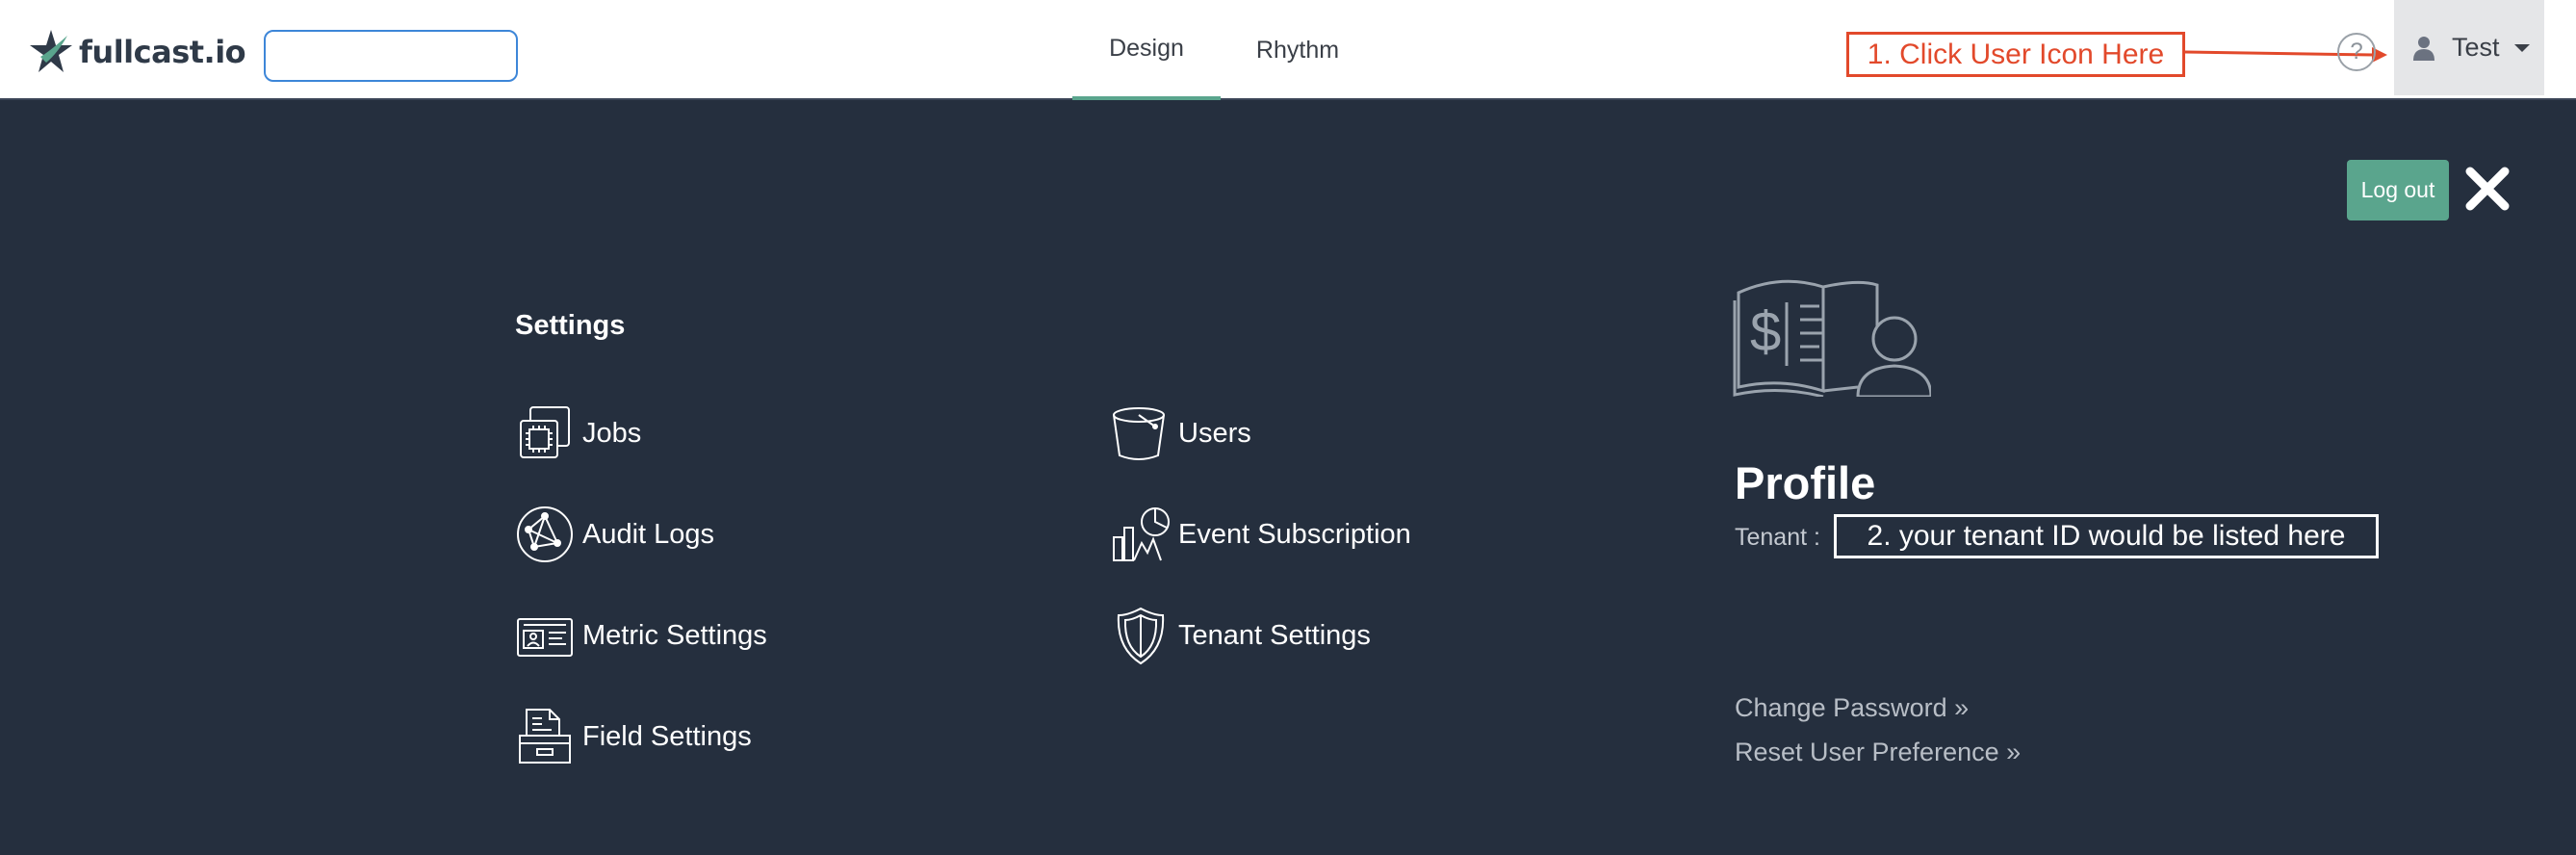 The height and width of the screenshot is (855, 2576). Describe the element at coordinates (1141, 534) in the screenshot. I see `analytics-icon` at that location.